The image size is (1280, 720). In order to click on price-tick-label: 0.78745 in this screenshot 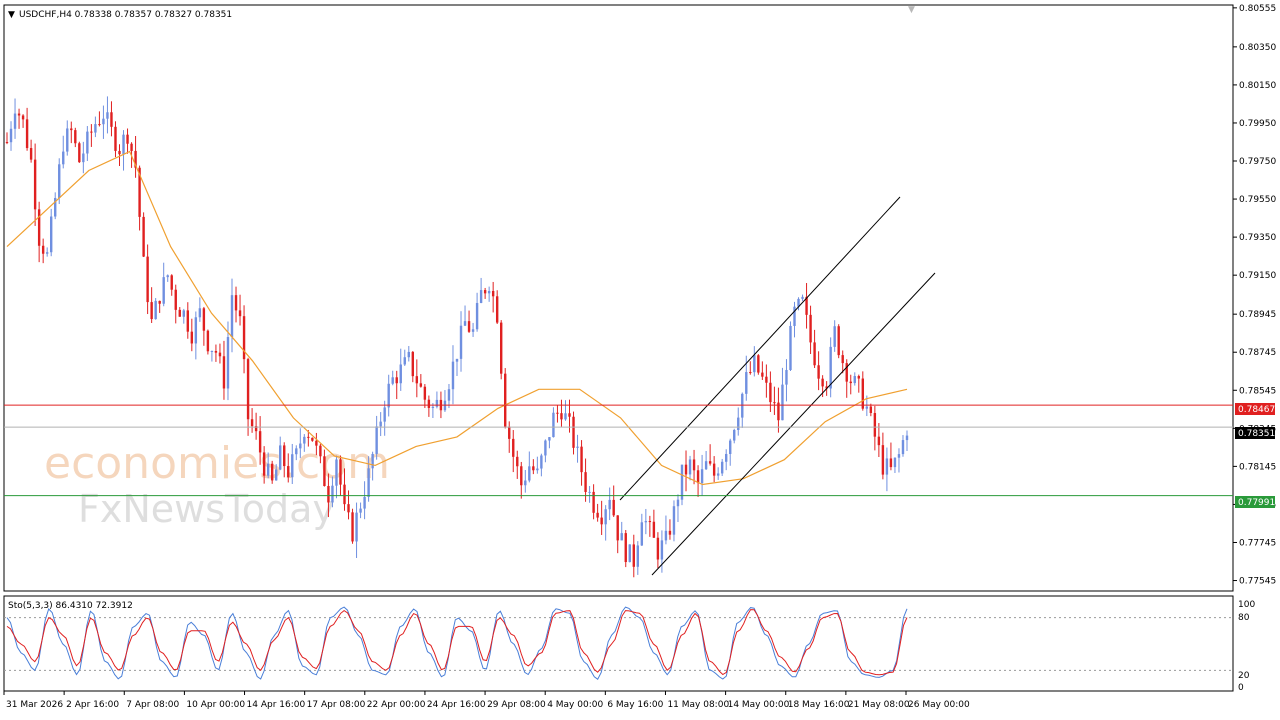, I will do `click(1257, 353)`.